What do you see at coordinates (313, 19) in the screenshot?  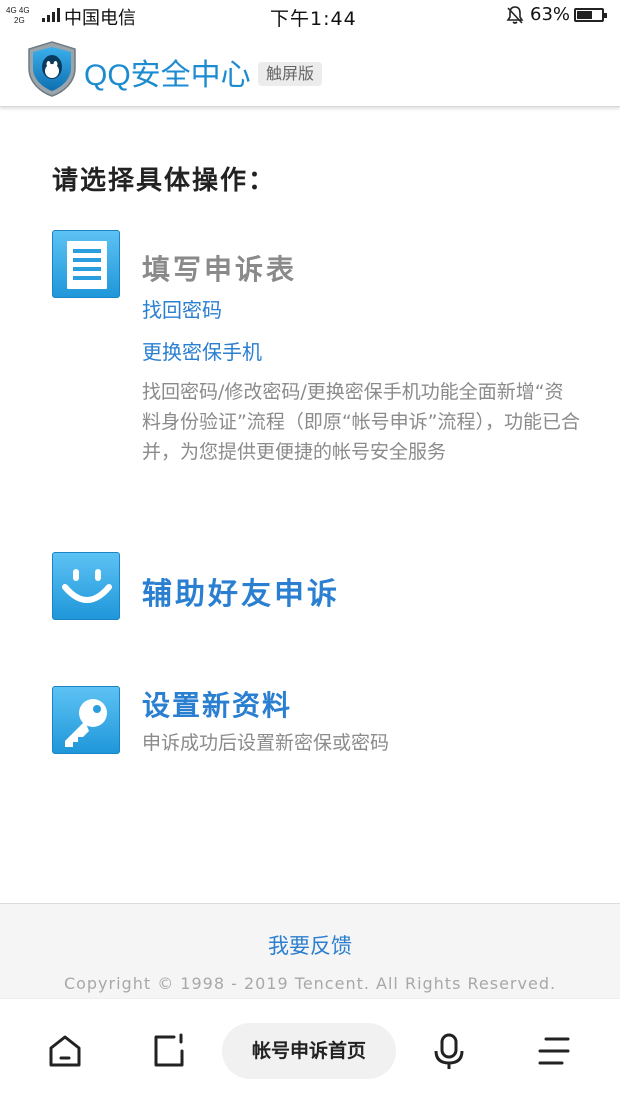 I see `status-time: 下午1:44` at bounding box center [313, 19].